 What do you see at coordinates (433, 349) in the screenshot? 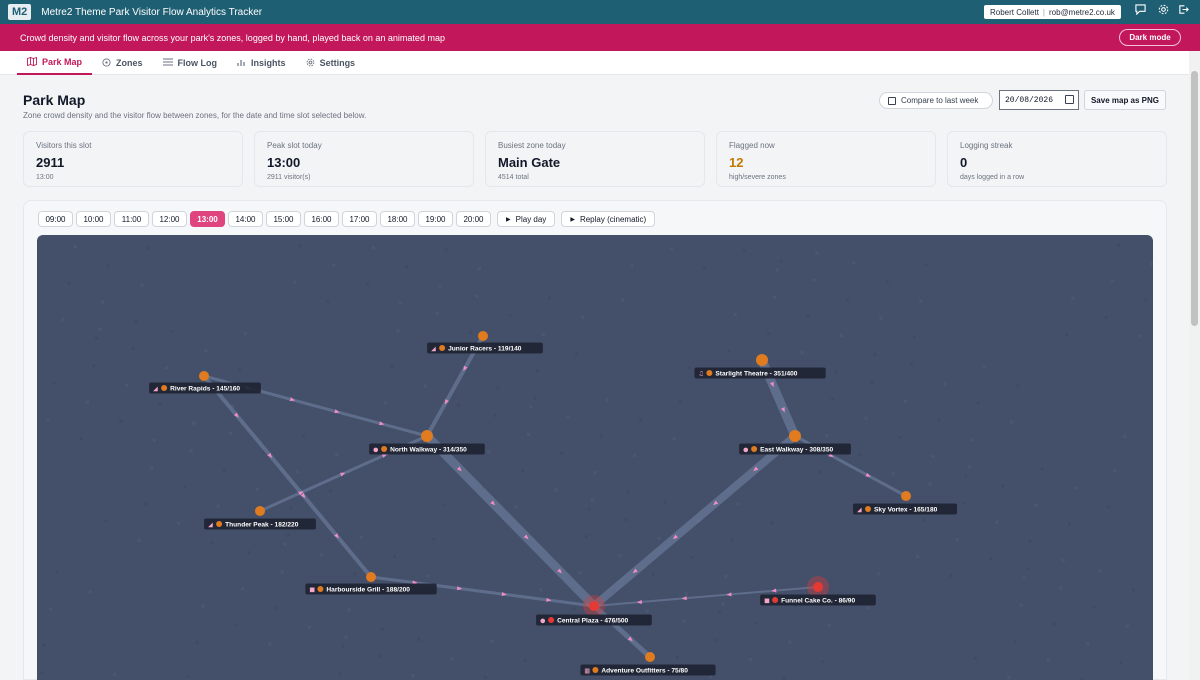
I see `rides-icon: ◢` at bounding box center [433, 349].